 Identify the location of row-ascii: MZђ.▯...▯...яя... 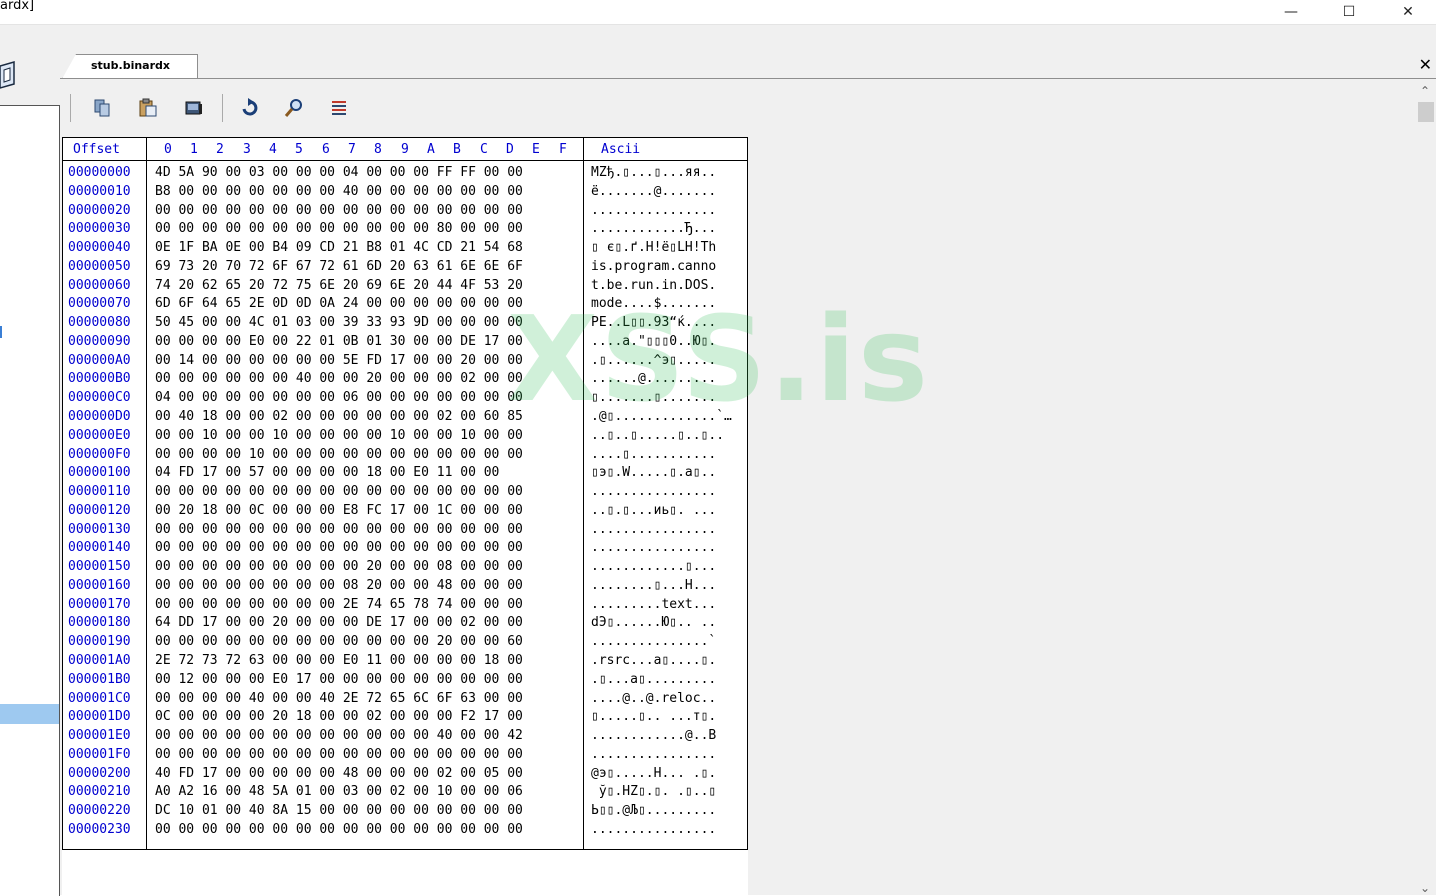
(653, 172).